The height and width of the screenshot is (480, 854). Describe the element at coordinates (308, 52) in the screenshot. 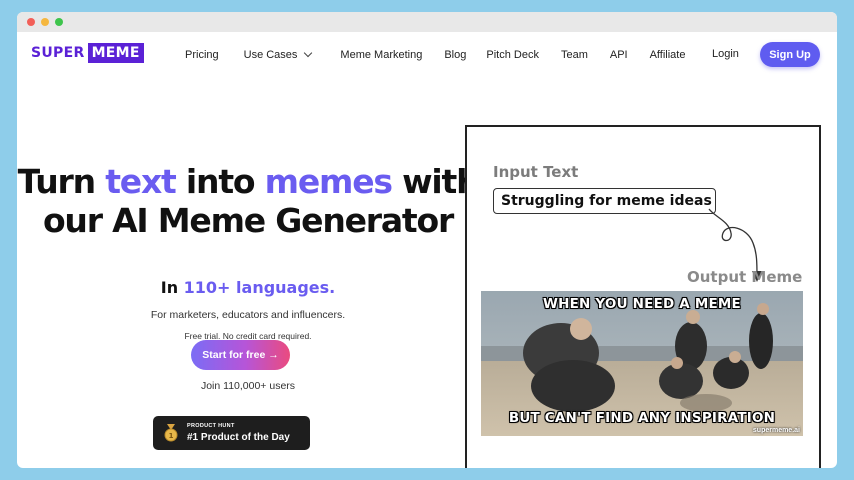

I see `chevron-down-icon` at that location.